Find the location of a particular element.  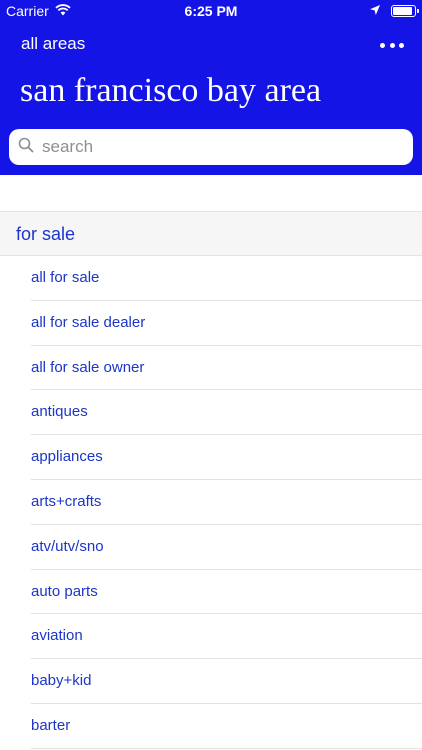

list-item: appliances is located at coordinates (211, 457).